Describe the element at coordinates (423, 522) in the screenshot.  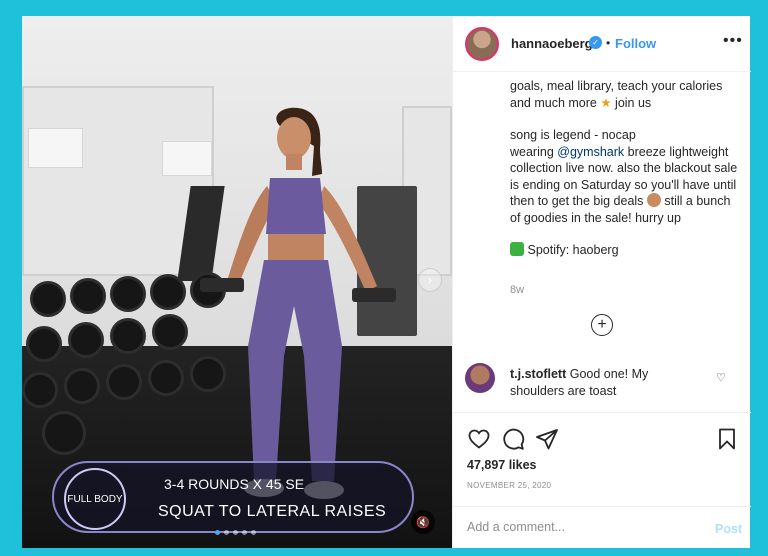
I see `mute-icon: 🔇` at that location.